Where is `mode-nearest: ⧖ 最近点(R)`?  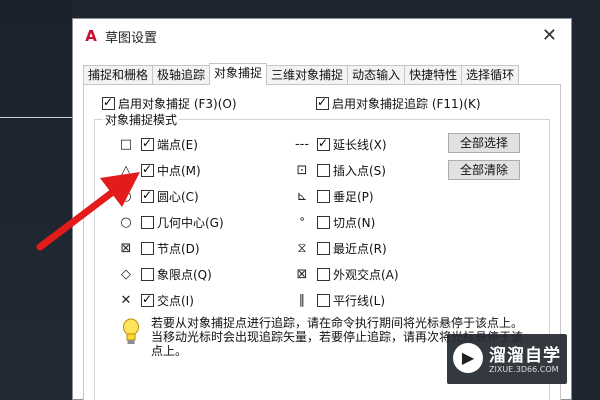
mode-nearest: ⧖ 最近点(R) is located at coordinates (340, 248).